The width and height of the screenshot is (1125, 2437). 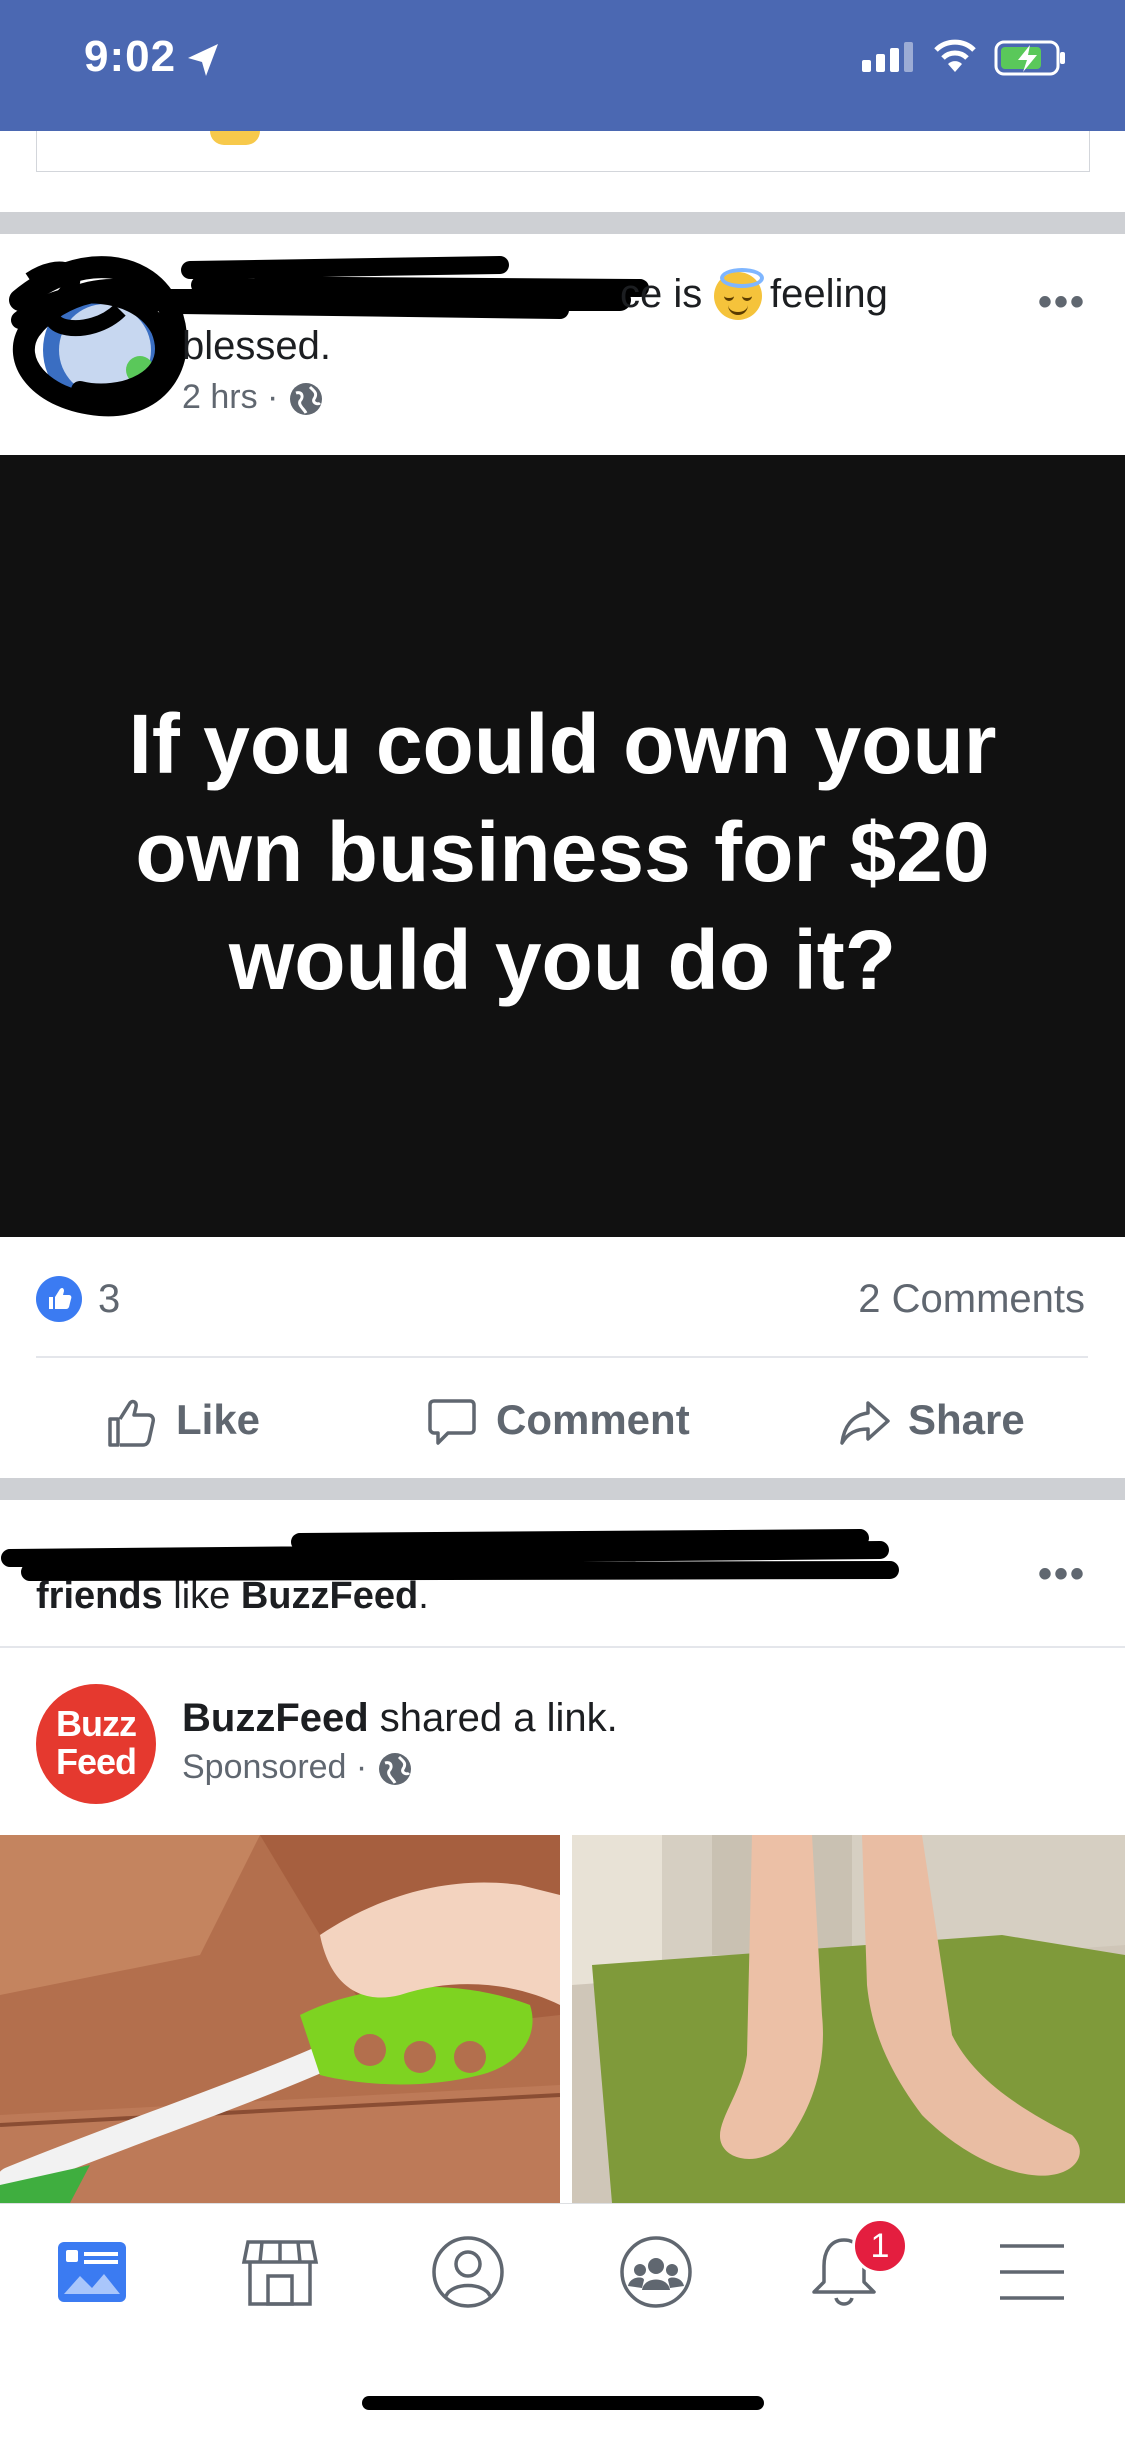 What do you see at coordinates (264, 1767) in the screenshot?
I see `sponsored-label: Sponsored` at bounding box center [264, 1767].